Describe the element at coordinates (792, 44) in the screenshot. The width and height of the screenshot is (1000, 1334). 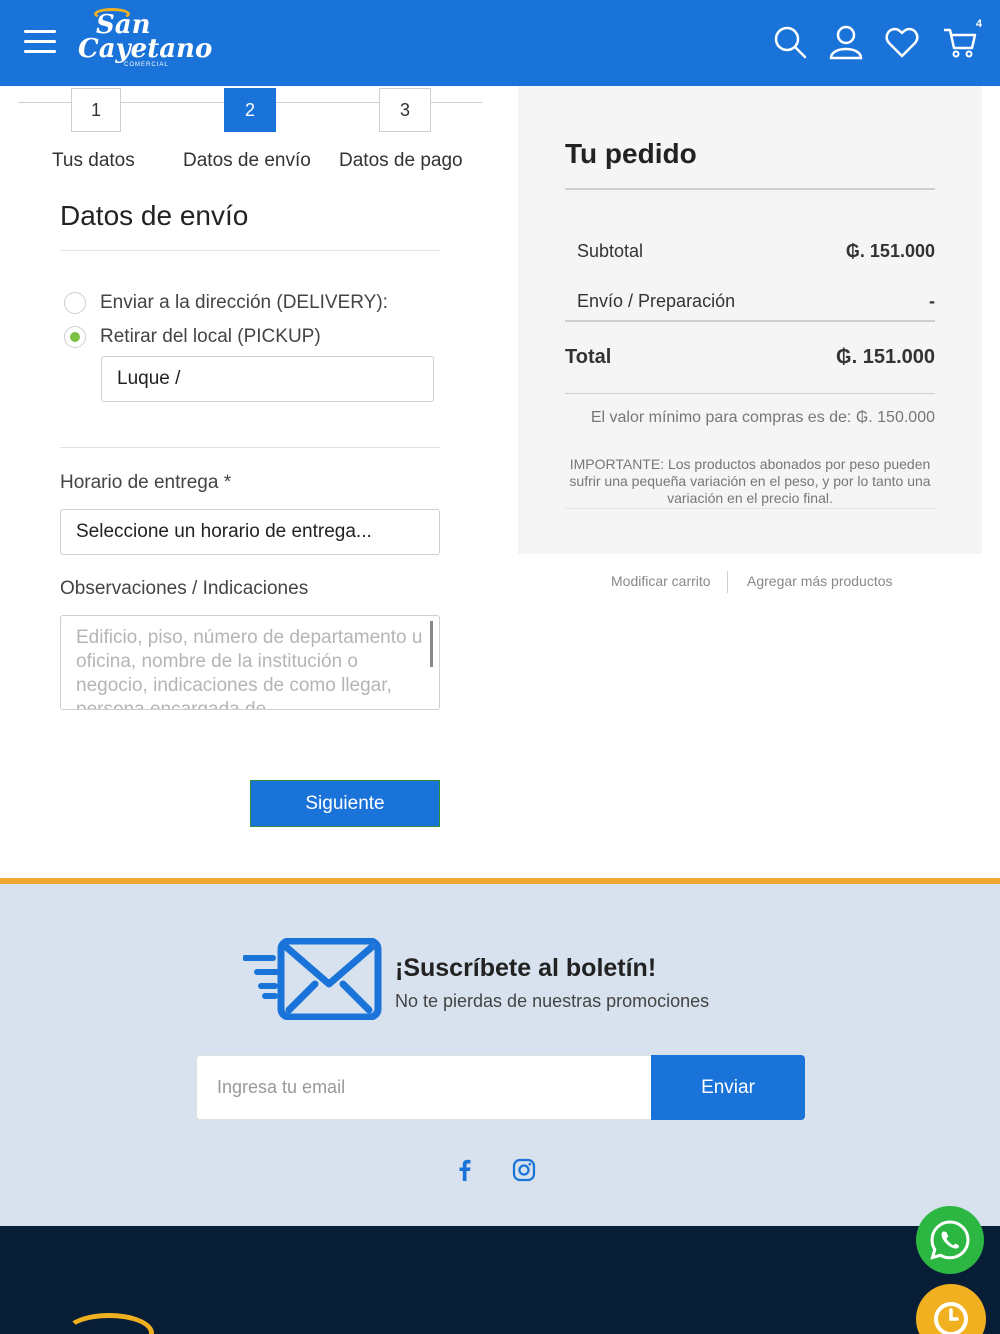
I see `search-icon` at that location.